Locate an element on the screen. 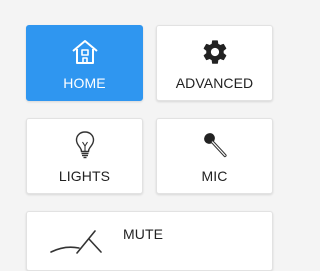 This screenshot has height=271, width=320. mute-icon is located at coordinates (79, 240).